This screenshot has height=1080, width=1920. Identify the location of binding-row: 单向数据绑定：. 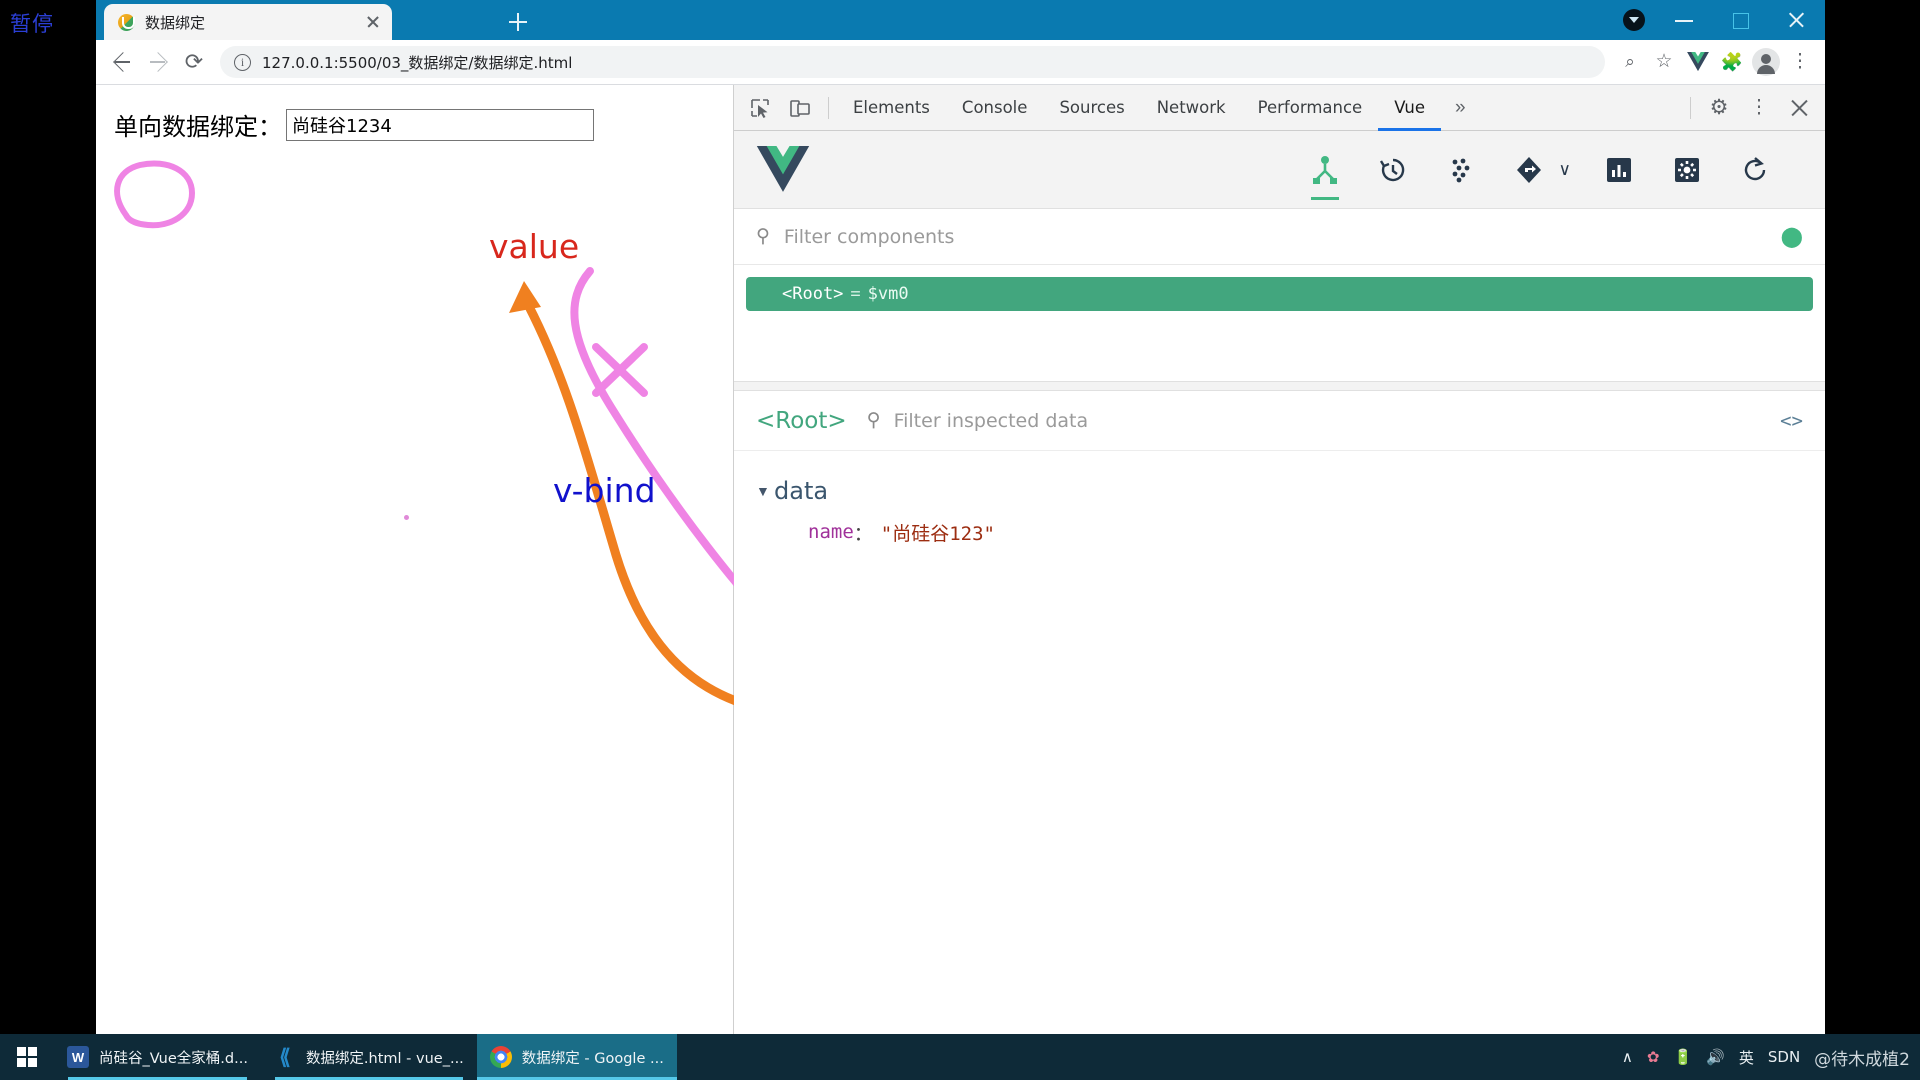
(354, 124).